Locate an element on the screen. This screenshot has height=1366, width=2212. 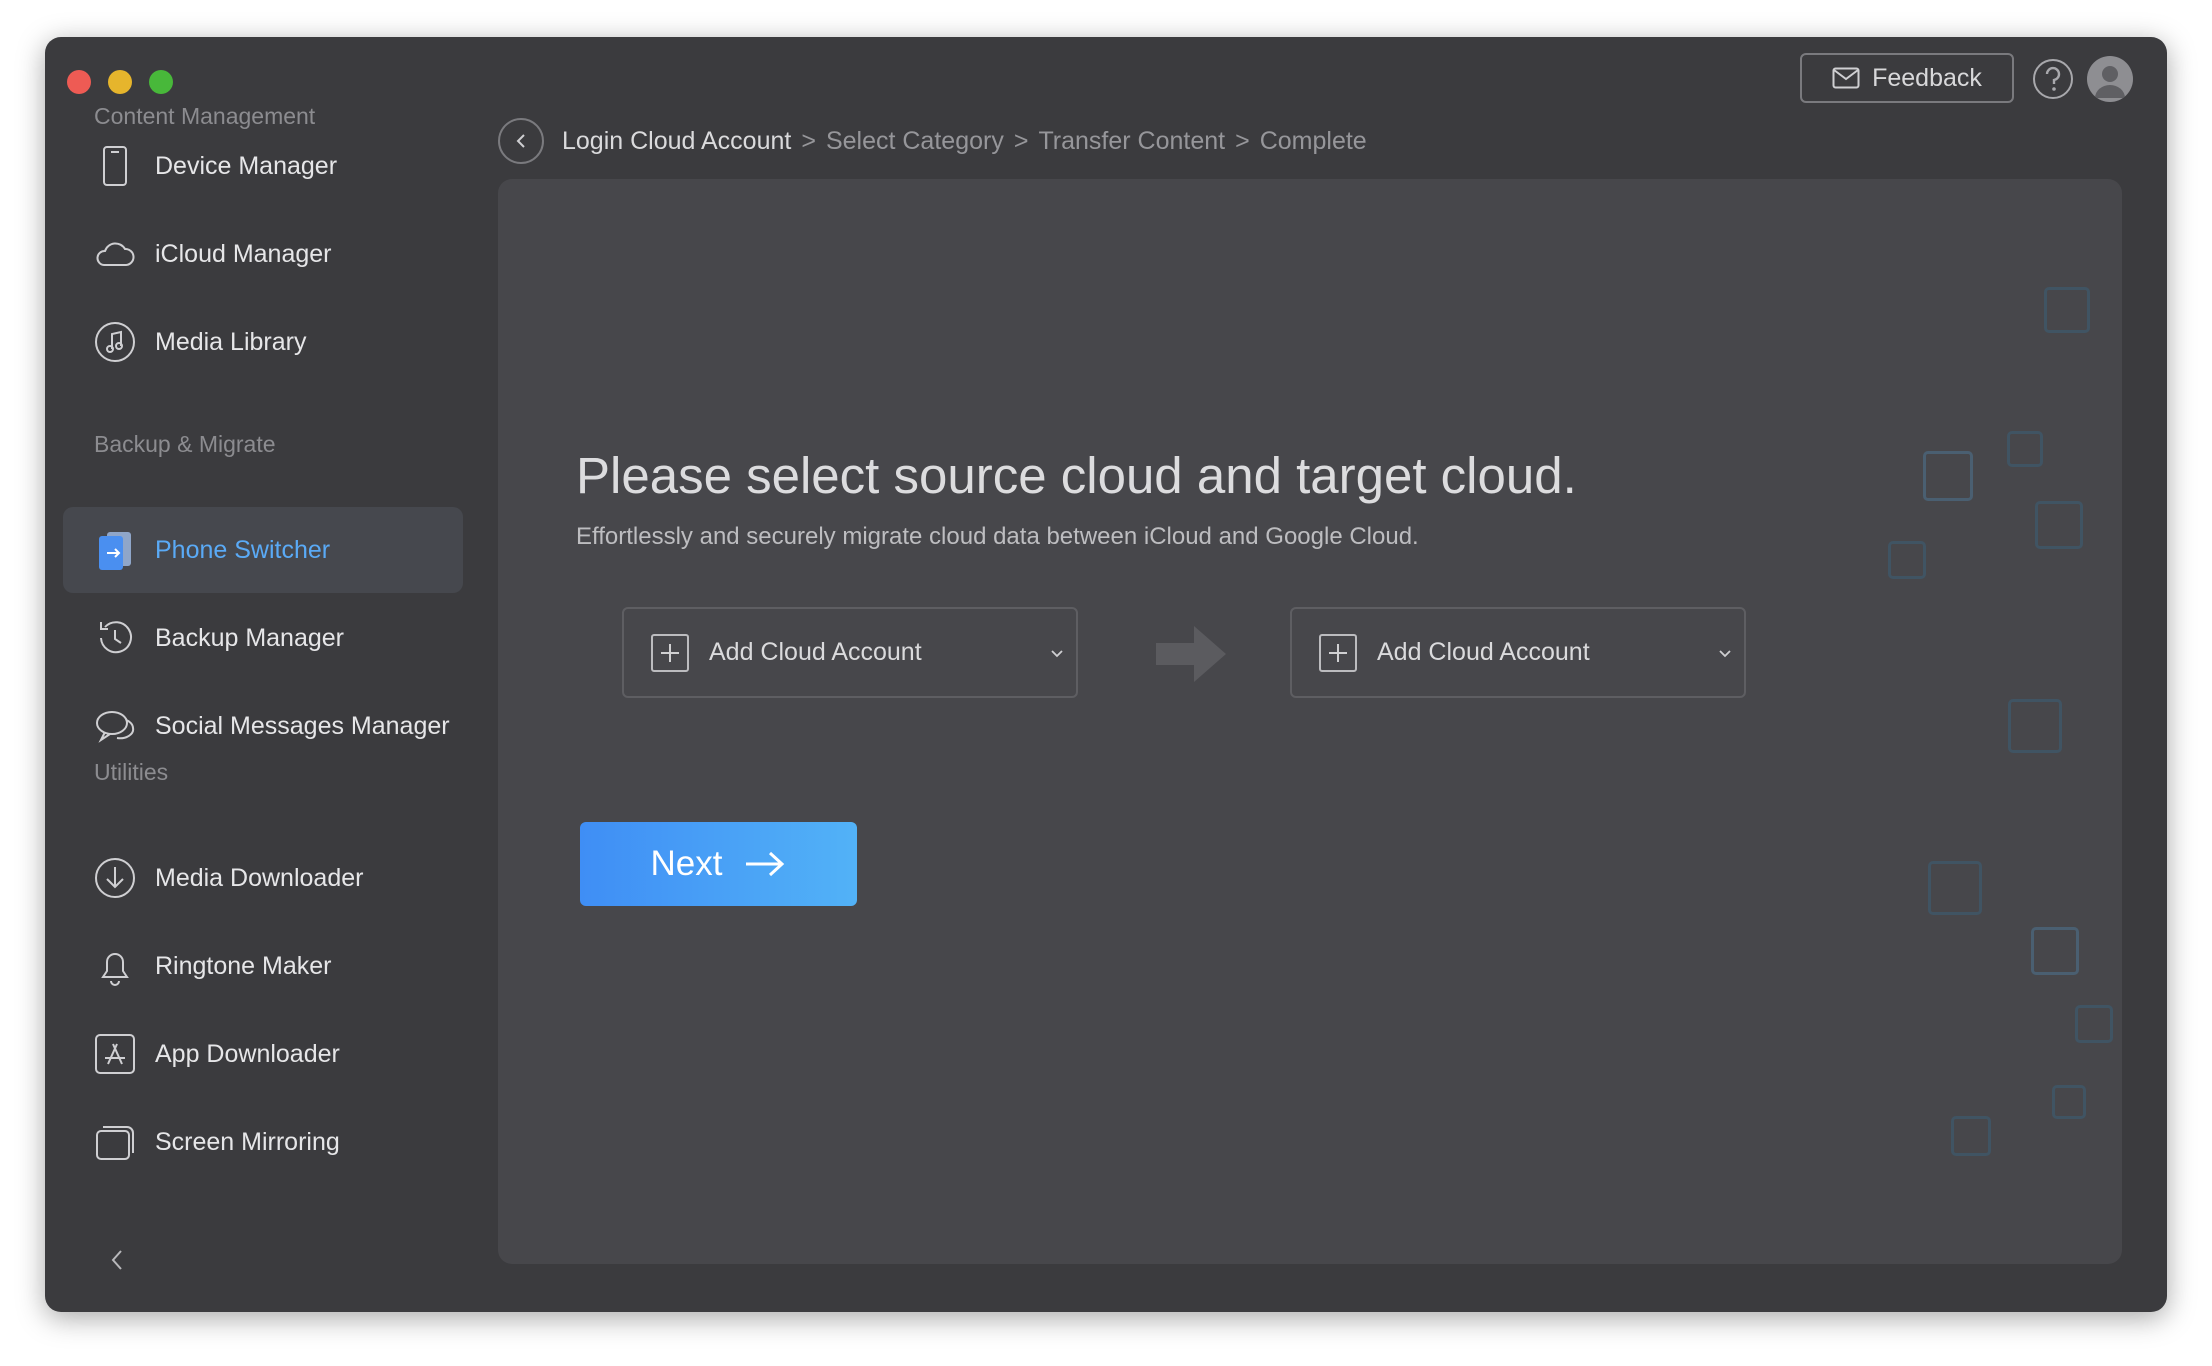
source-cloud-label: Add Cloud Account is located at coordinates (815, 652).